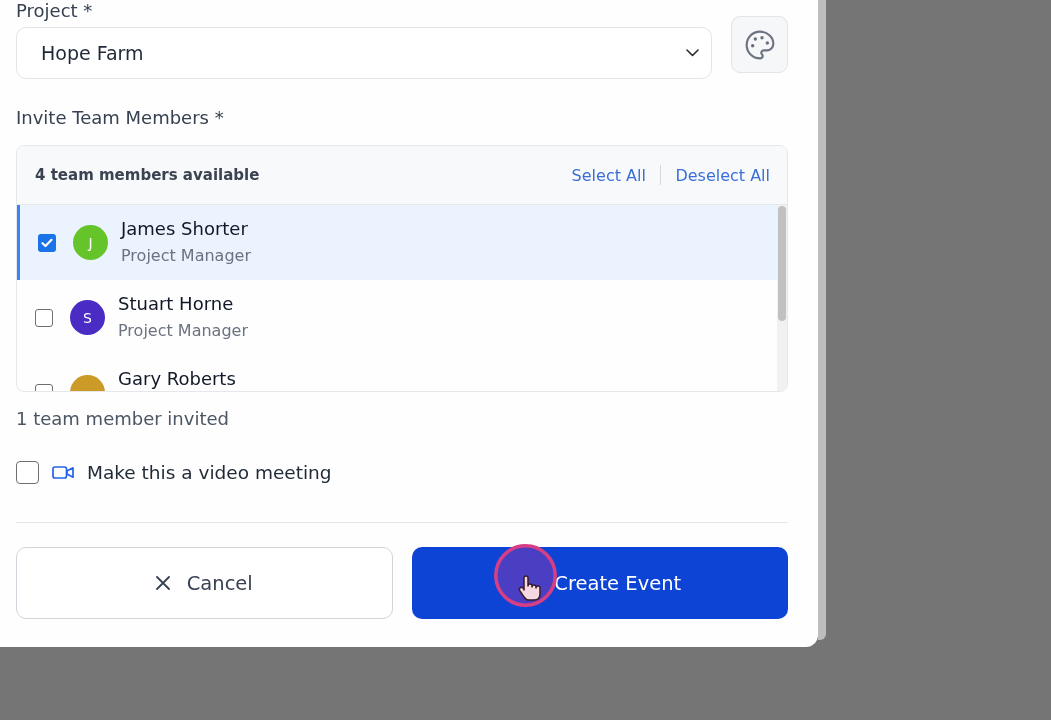 The height and width of the screenshot is (720, 1051). Describe the element at coordinates (782, 263) in the screenshot. I see `scrollbar-thumb` at that location.